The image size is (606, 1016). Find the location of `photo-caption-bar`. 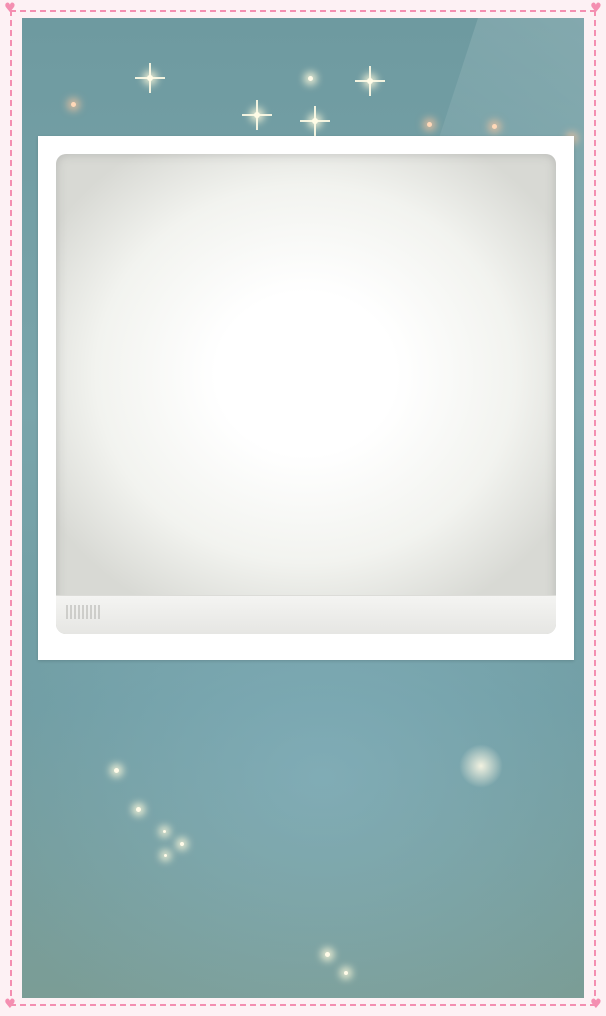

photo-caption-bar is located at coordinates (306, 614).